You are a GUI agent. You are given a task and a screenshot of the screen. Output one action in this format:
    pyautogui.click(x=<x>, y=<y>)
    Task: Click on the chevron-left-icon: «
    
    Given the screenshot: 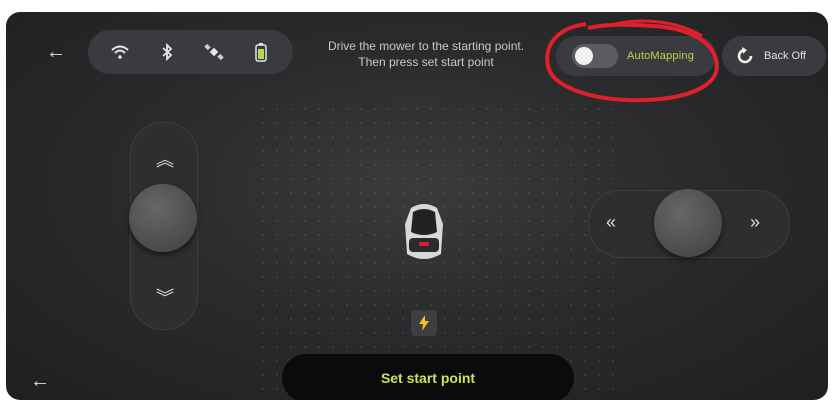 What is the action you would take?
    pyautogui.click(x=611, y=222)
    